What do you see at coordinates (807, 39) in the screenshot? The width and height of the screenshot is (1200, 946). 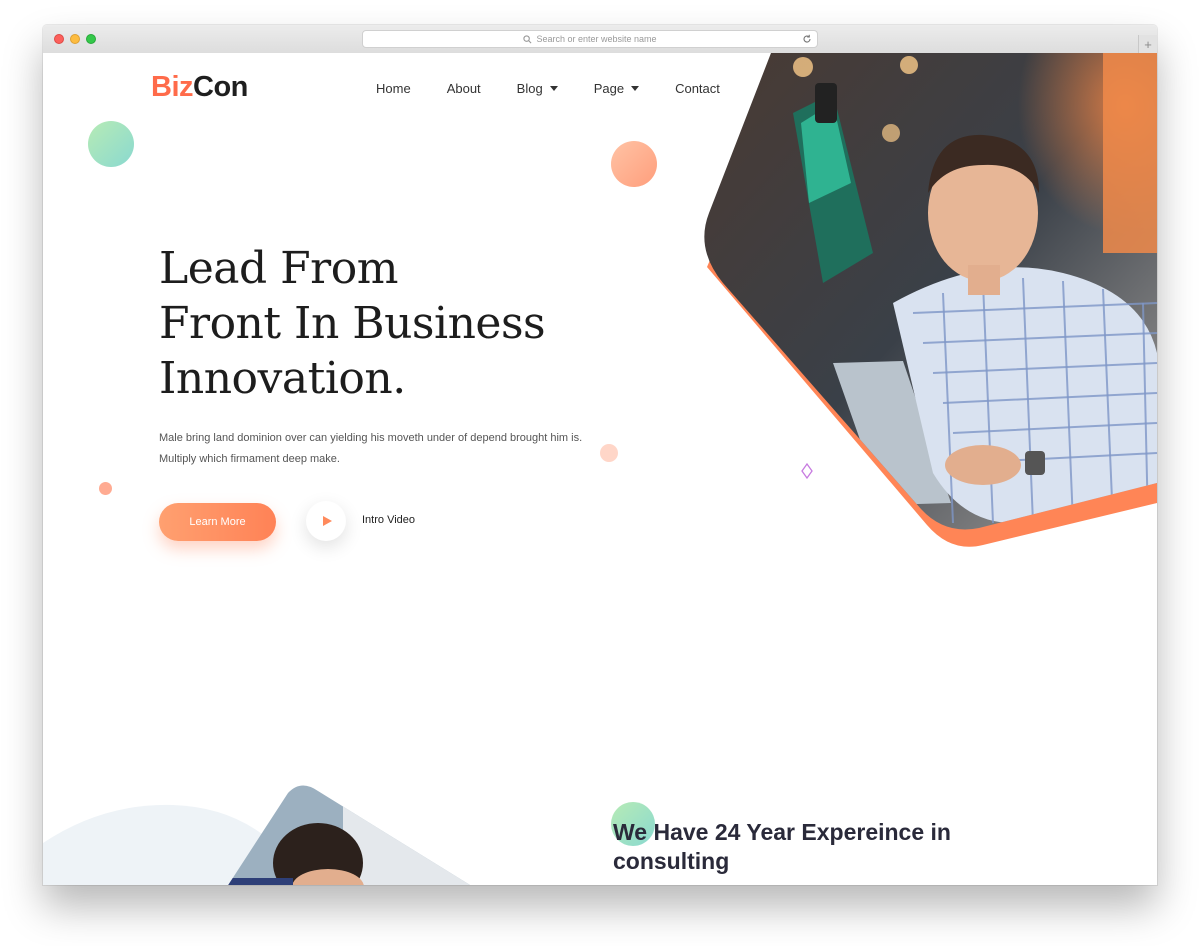 I see `reload-icon` at bounding box center [807, 39].